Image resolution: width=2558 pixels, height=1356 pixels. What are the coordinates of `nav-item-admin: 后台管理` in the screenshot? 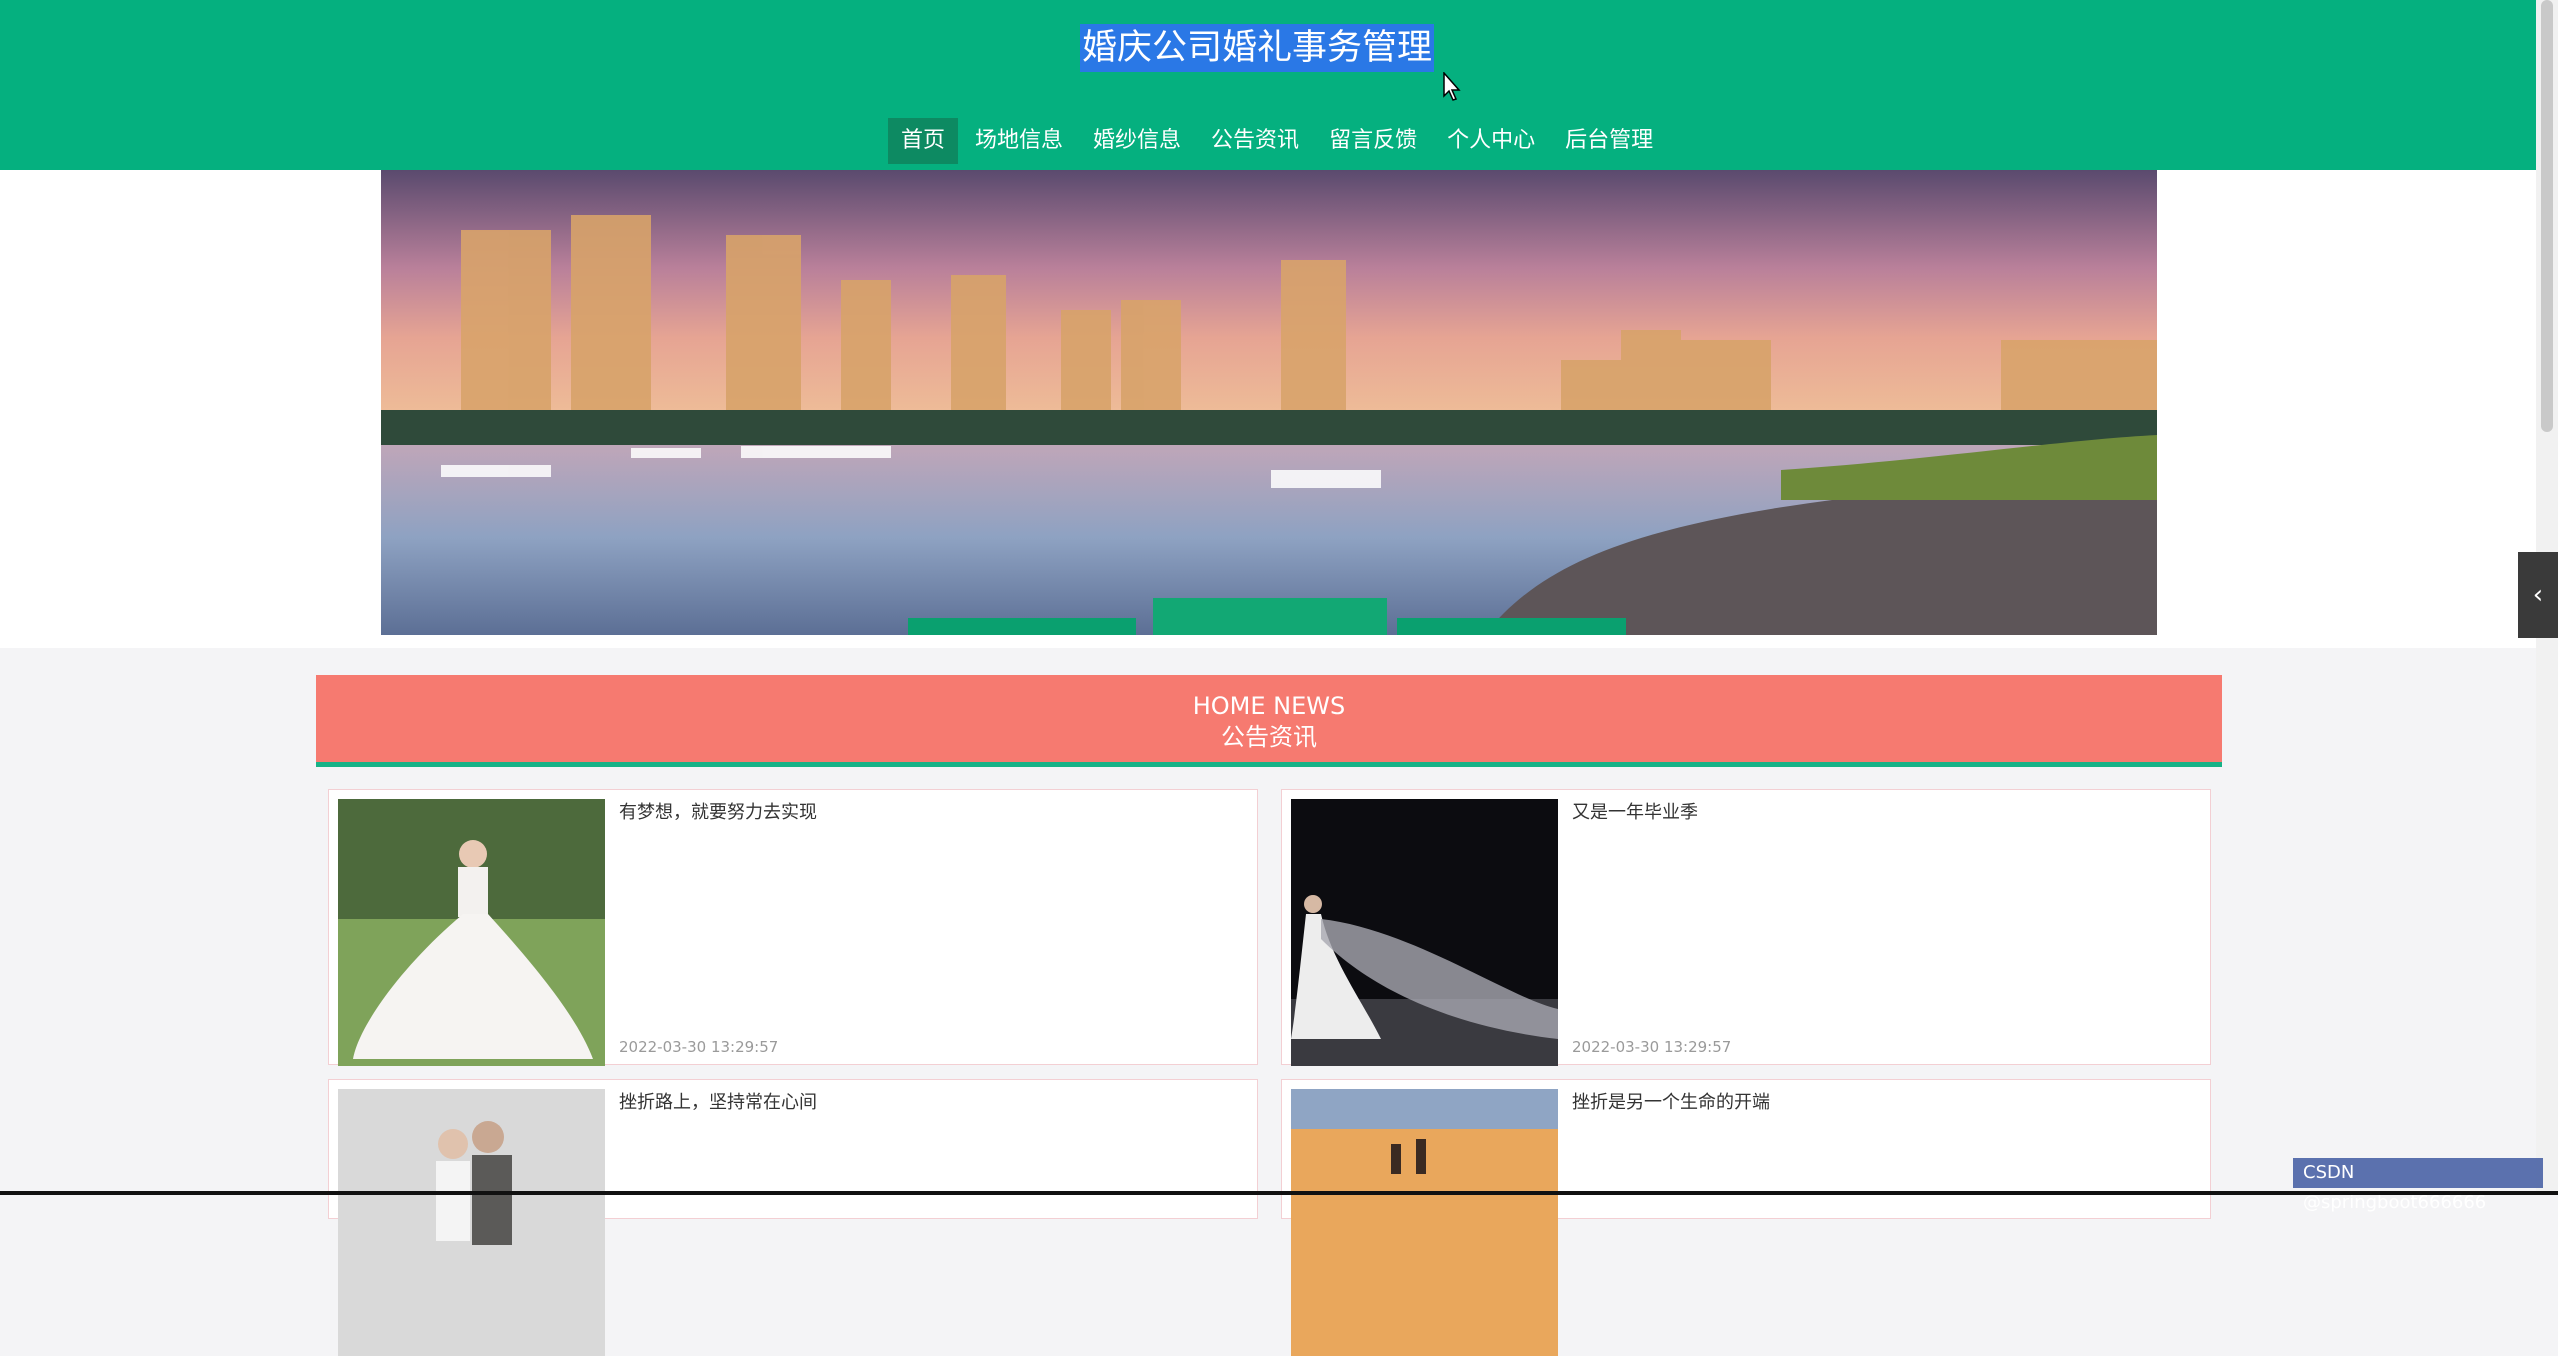 It's located at (1609, 141).